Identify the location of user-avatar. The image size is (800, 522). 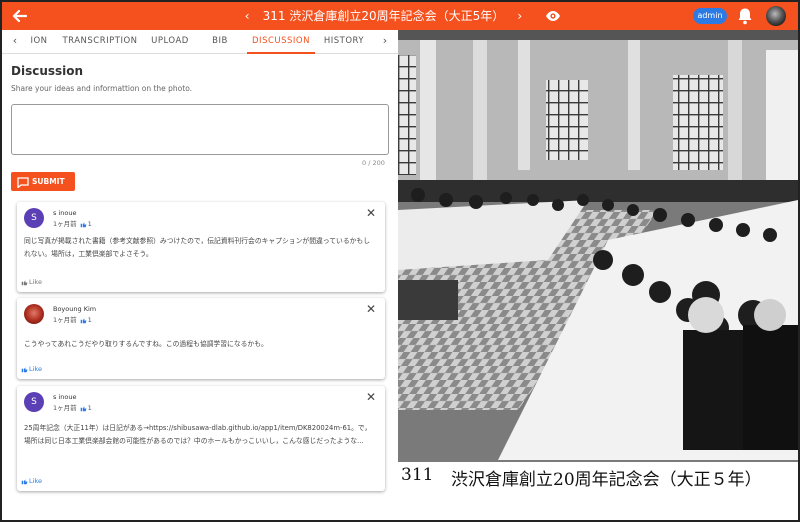
(776, 16).